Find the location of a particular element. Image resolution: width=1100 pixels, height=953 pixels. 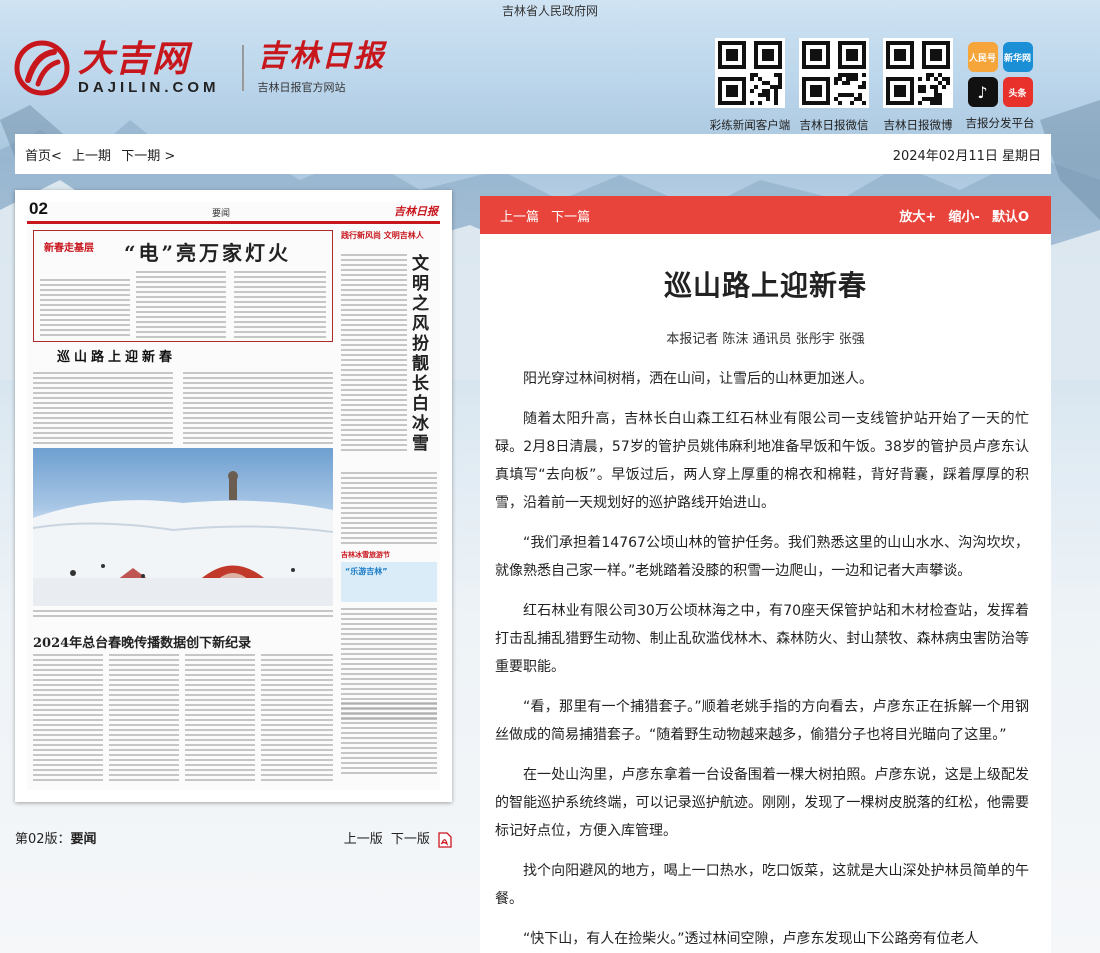

edition-caption-row: 第02版：要闻 上一版 下一版 is located at coordinates (233, 838).